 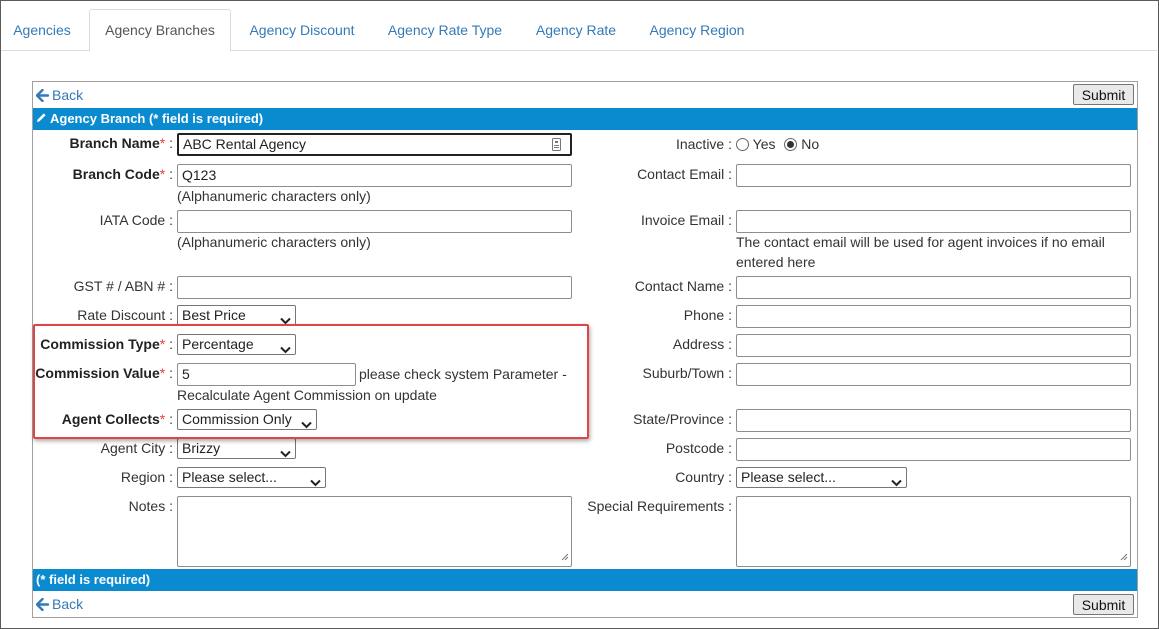 I want to click on contact-email-label: Contact Email :, so click(x=684, y=174).